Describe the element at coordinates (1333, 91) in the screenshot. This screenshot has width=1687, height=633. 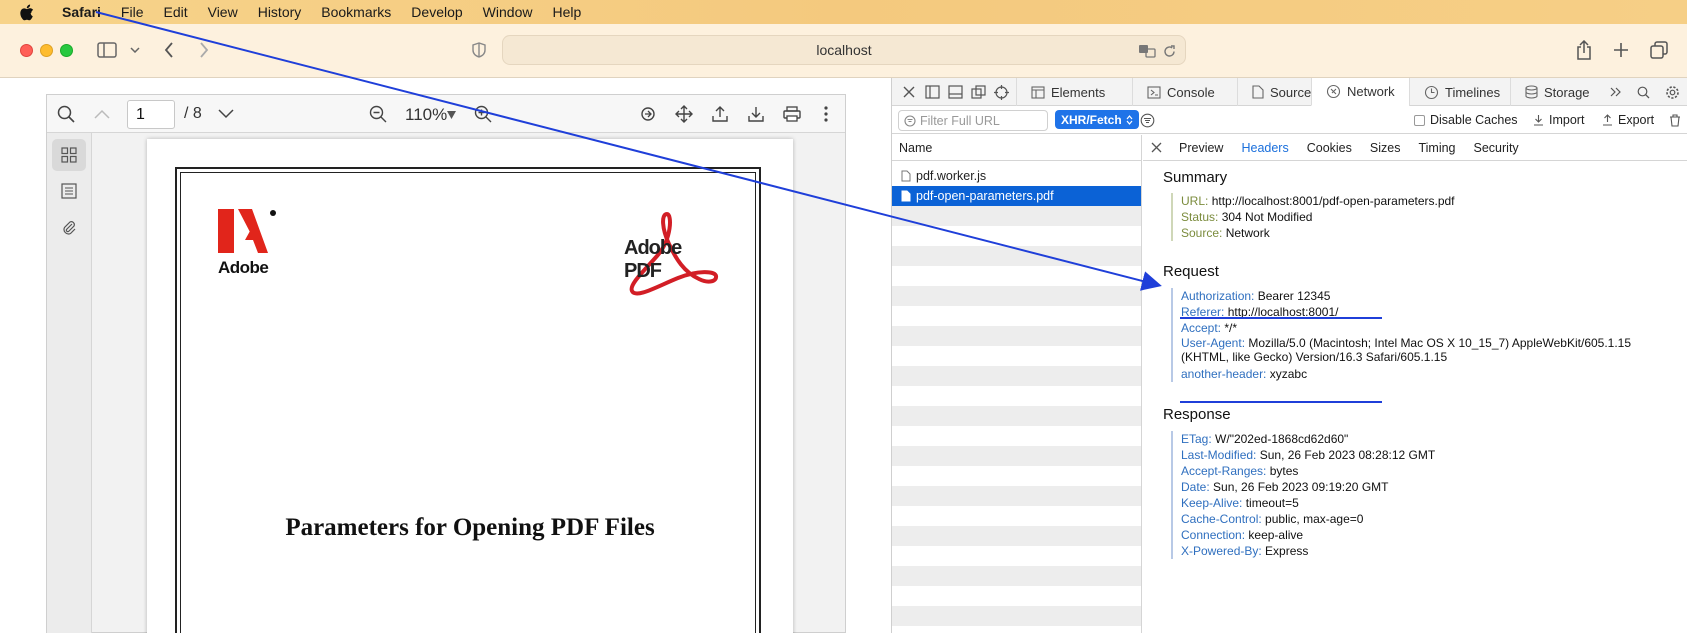
I see `network-icon` at that location.